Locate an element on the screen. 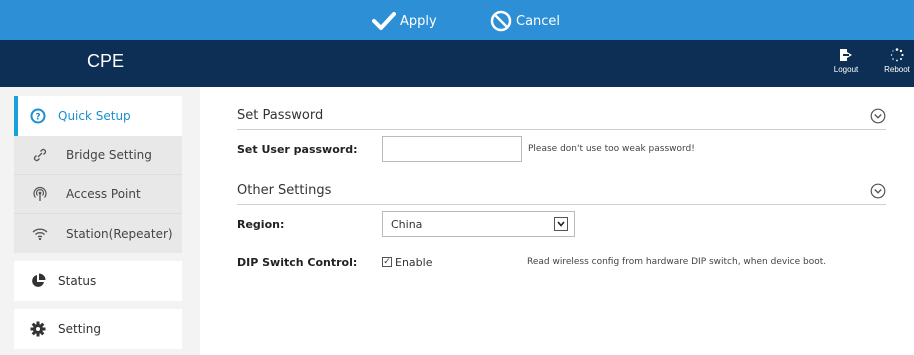 This screenshot has height=355, width=914. sidebar-item-status: Status is located at coordinates (98, 281).